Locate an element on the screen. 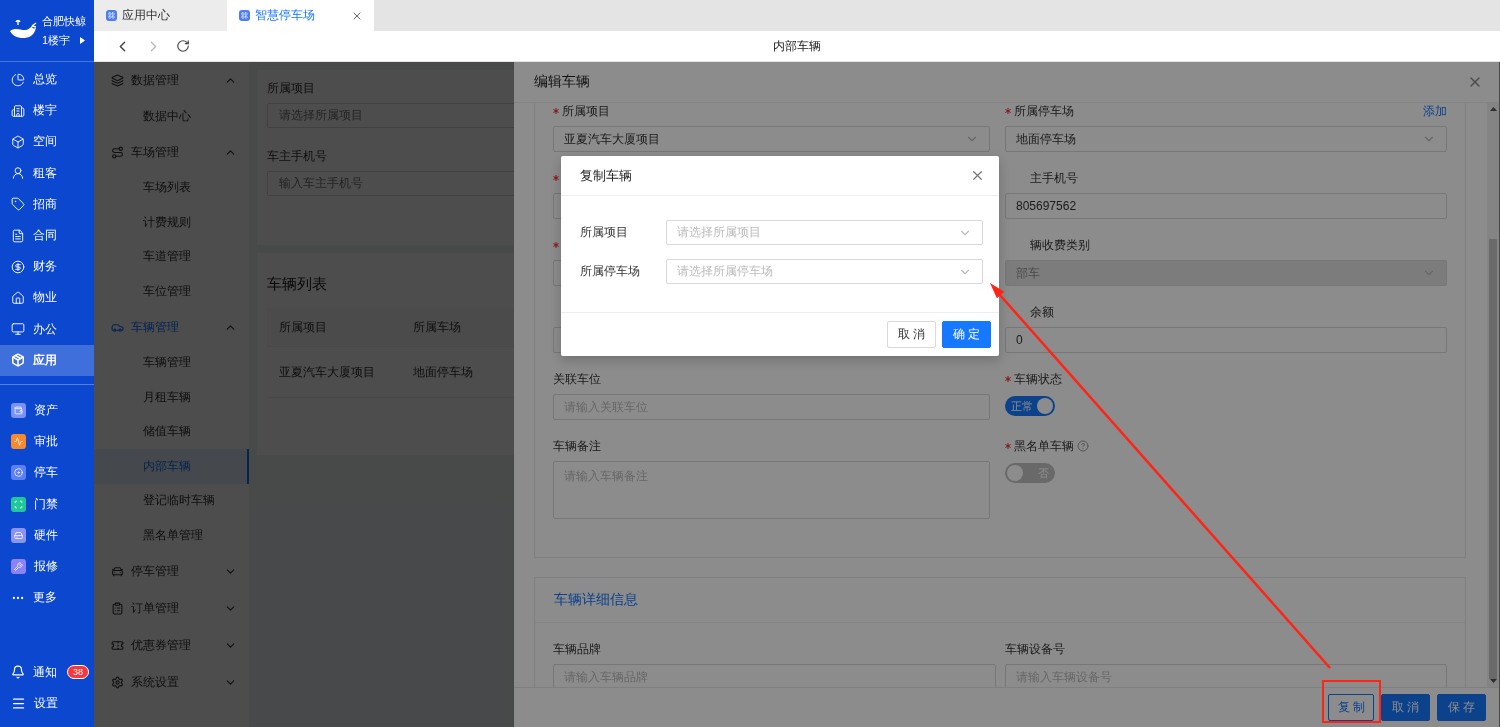 The image size is (1500, 727). ticket-icon is located at coordinates (117, 645).